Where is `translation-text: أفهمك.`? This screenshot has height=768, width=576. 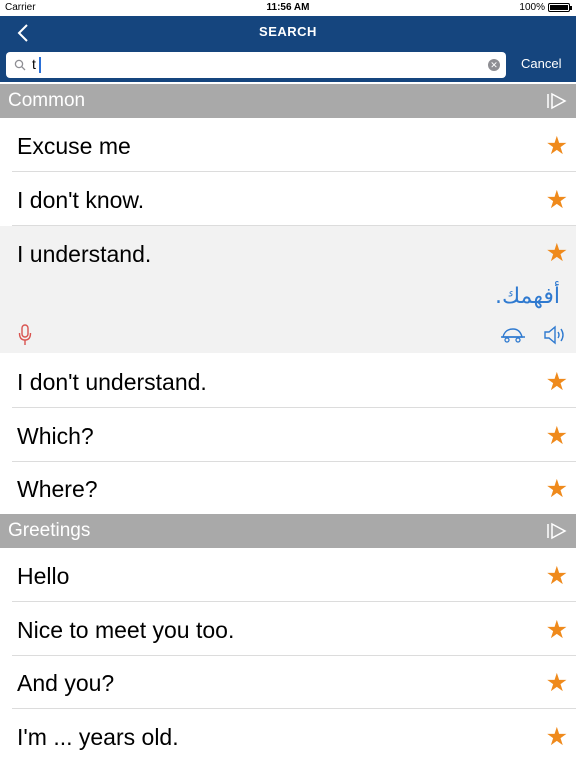 translation-text: أفهمك. is located at coordinates (527, 296).